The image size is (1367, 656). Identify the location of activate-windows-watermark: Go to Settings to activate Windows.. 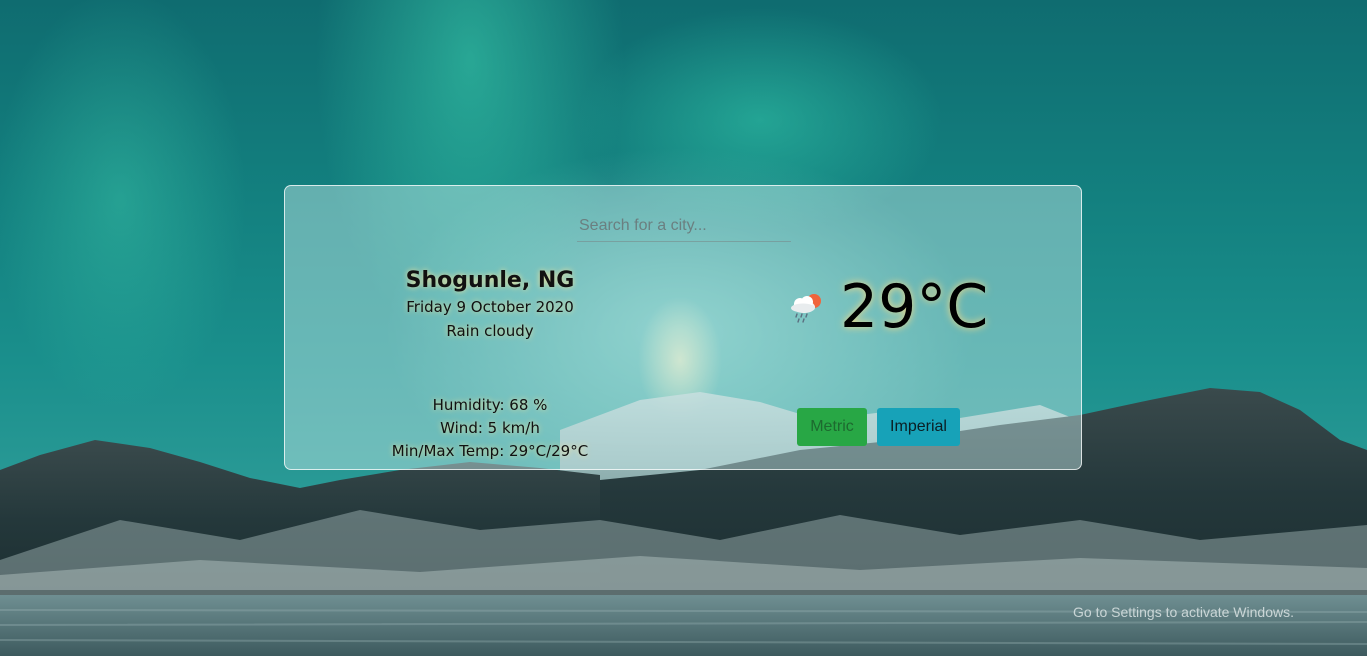
(1183, 612).